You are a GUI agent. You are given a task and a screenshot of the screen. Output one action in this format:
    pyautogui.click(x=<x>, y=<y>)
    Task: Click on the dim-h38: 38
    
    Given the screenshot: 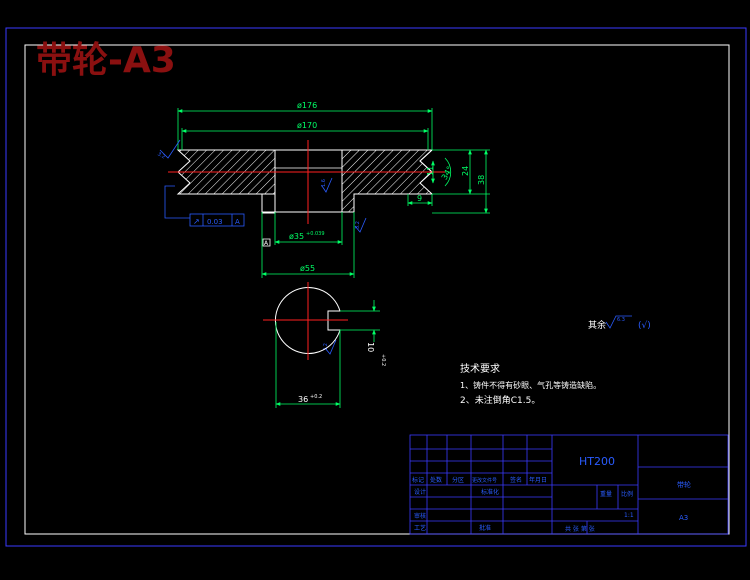 What is the action you would take?
    pyautogui.click(x=481, y=180)
    